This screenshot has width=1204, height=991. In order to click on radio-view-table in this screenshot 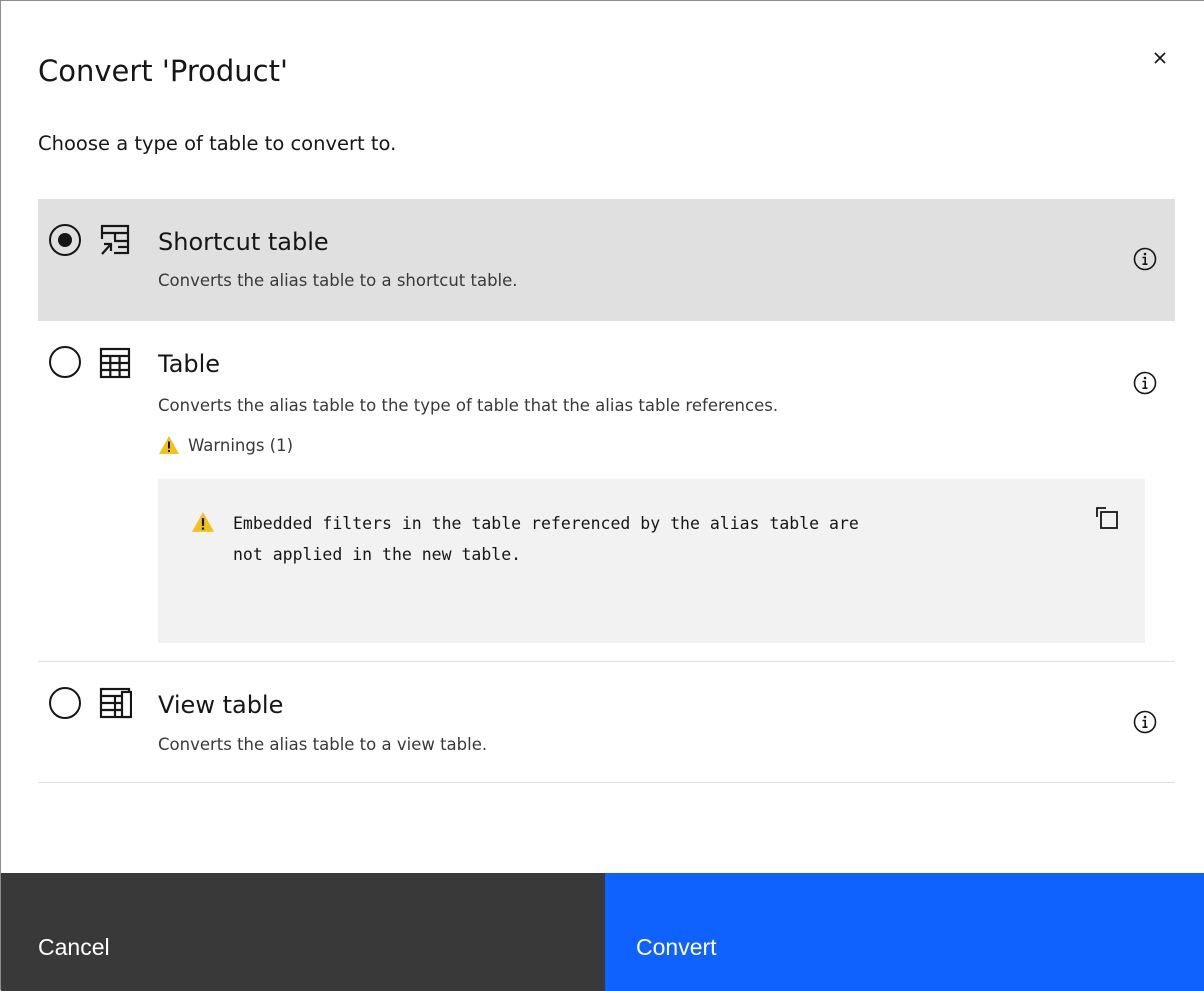, I will do `click(65, 703)`.